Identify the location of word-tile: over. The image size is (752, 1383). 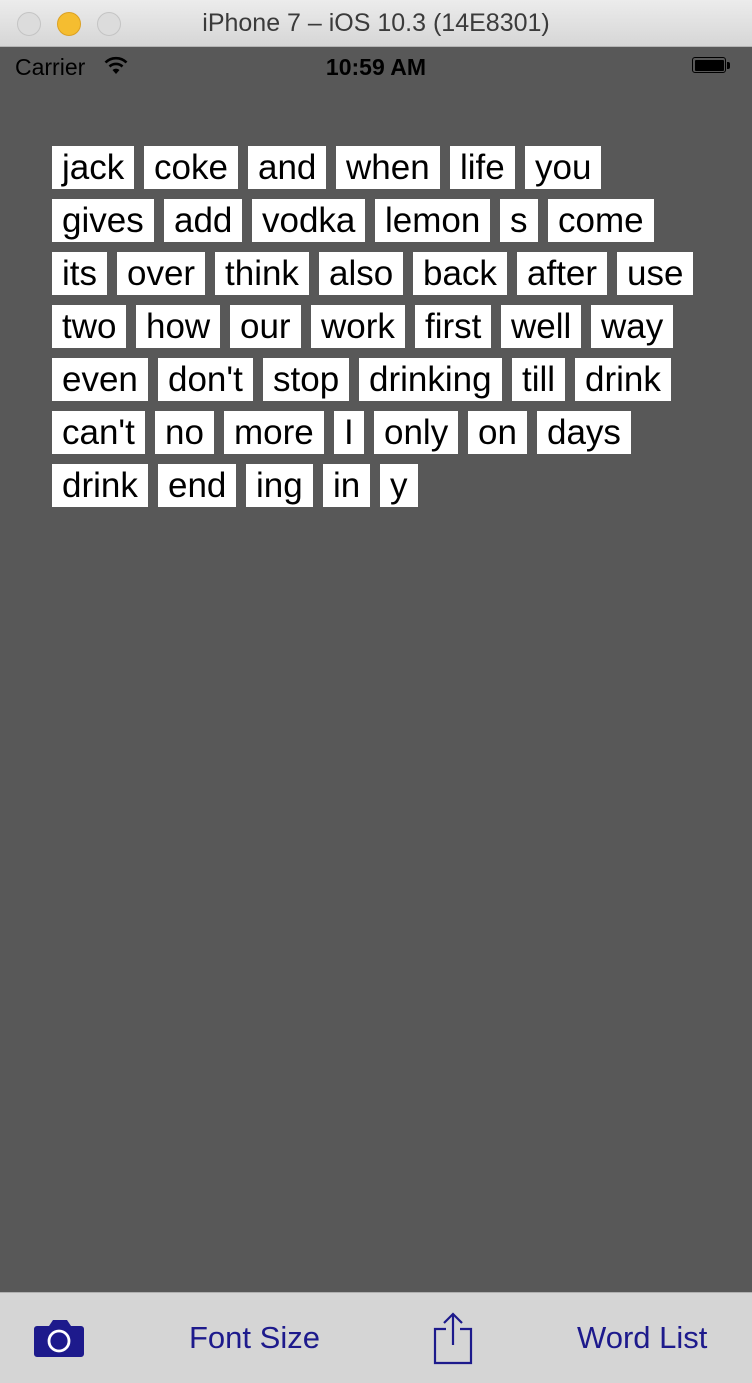
(161, 273).